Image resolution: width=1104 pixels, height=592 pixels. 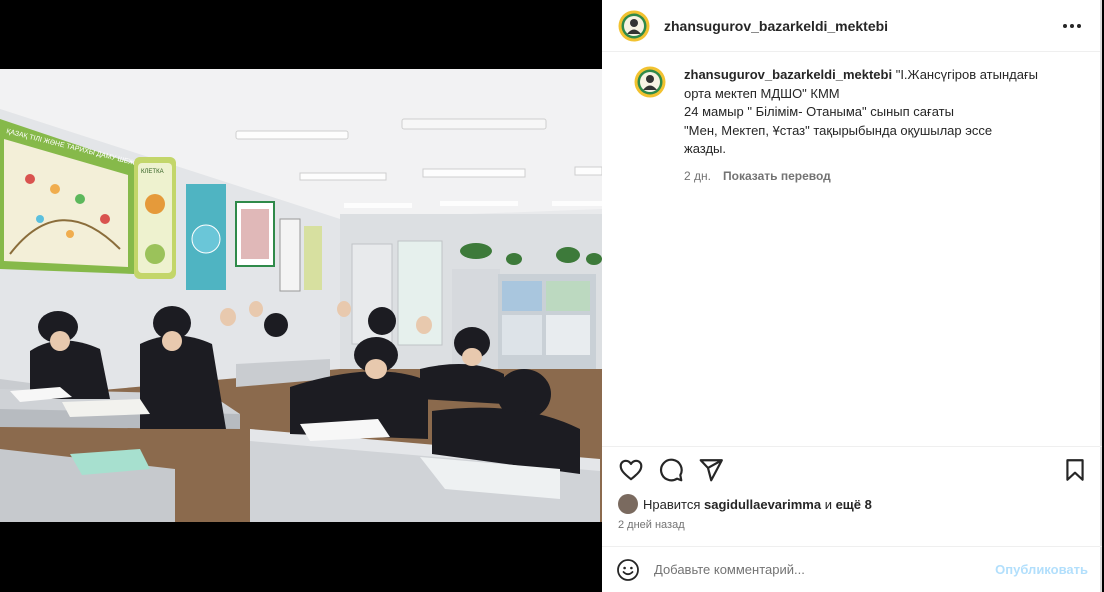 What do you see at coordinates (777, 176) in the screenshot?
I see `translate-button: Показать перевод` at bounding box center [777, 176].